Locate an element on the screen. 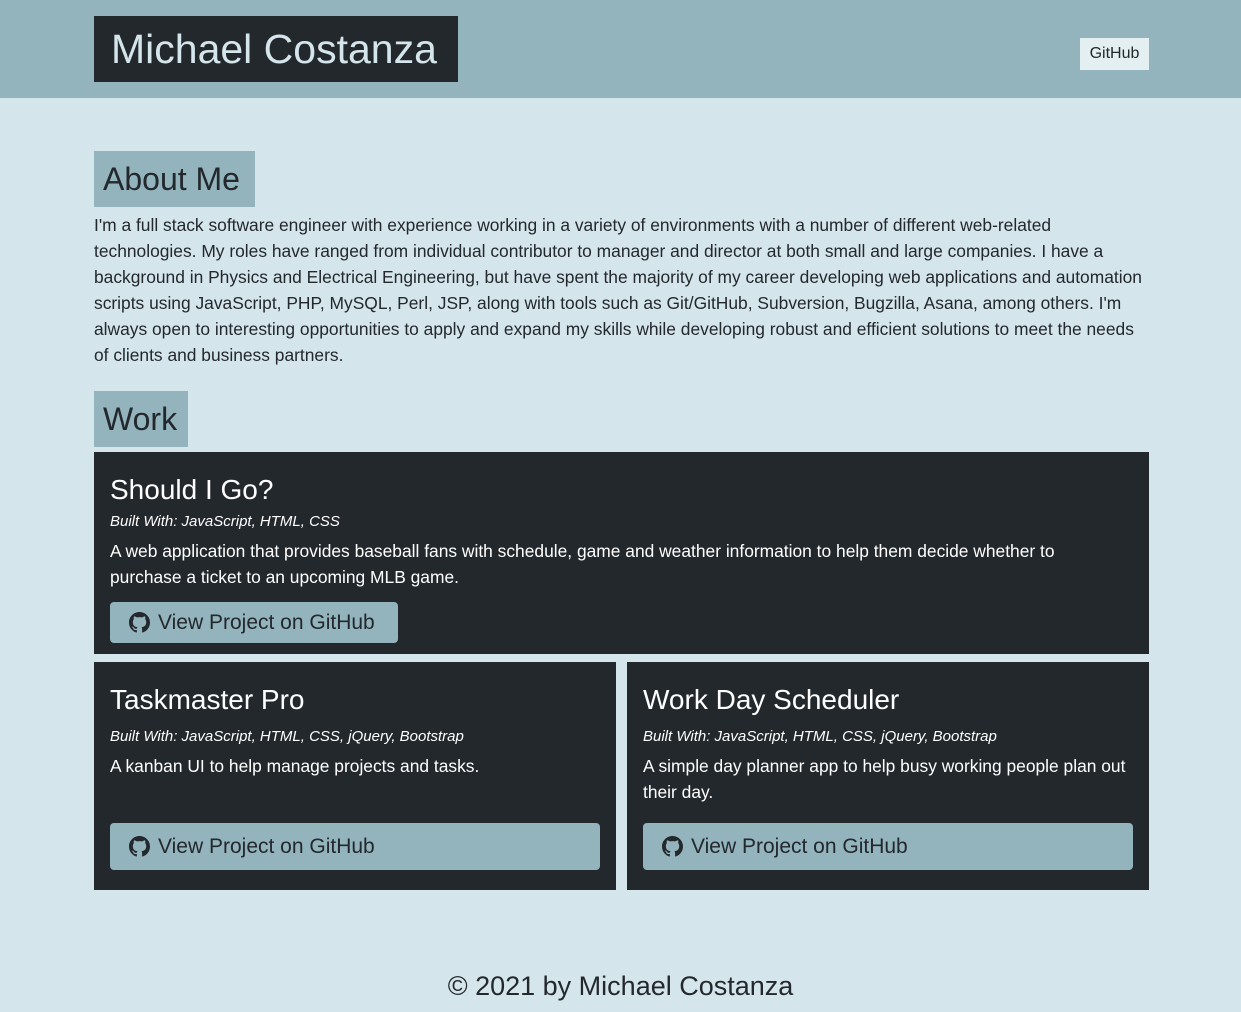 The image size is (1241, 1012). project-title: Work Day Scheduler is located at coordinates (771, 699).